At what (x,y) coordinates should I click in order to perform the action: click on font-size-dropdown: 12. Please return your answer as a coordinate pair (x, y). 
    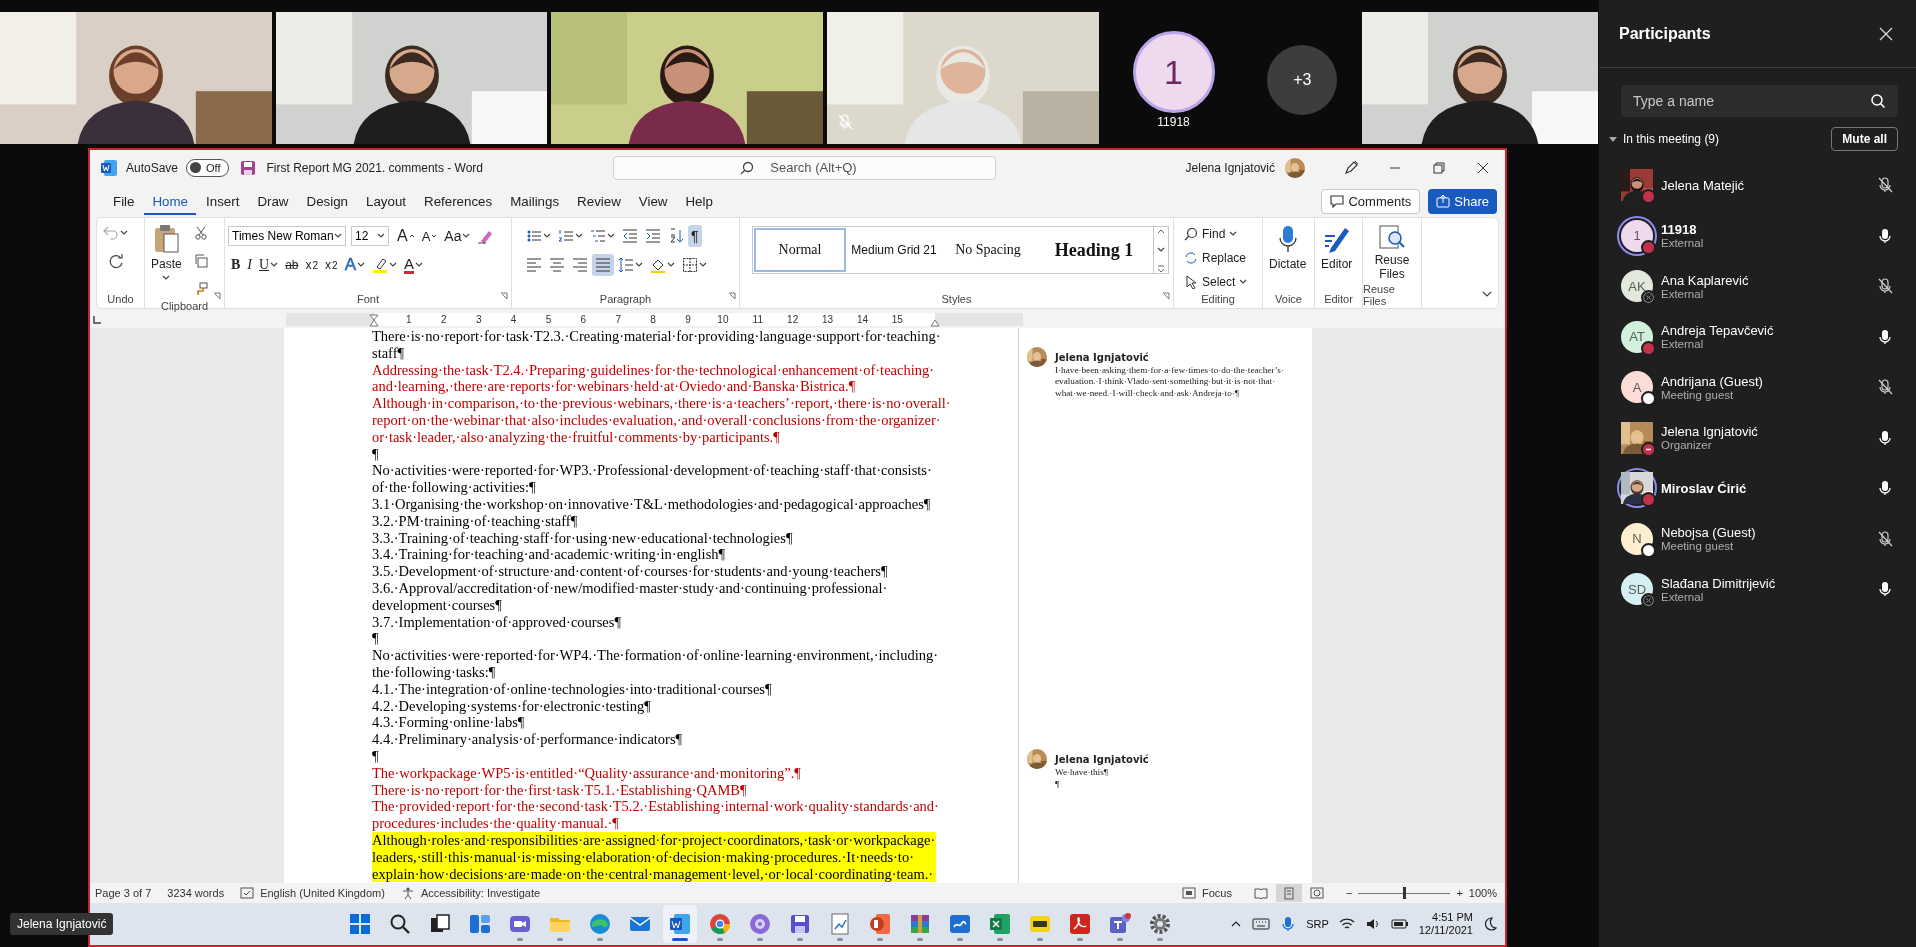
    Looking at the image, I should click on (370, 236).